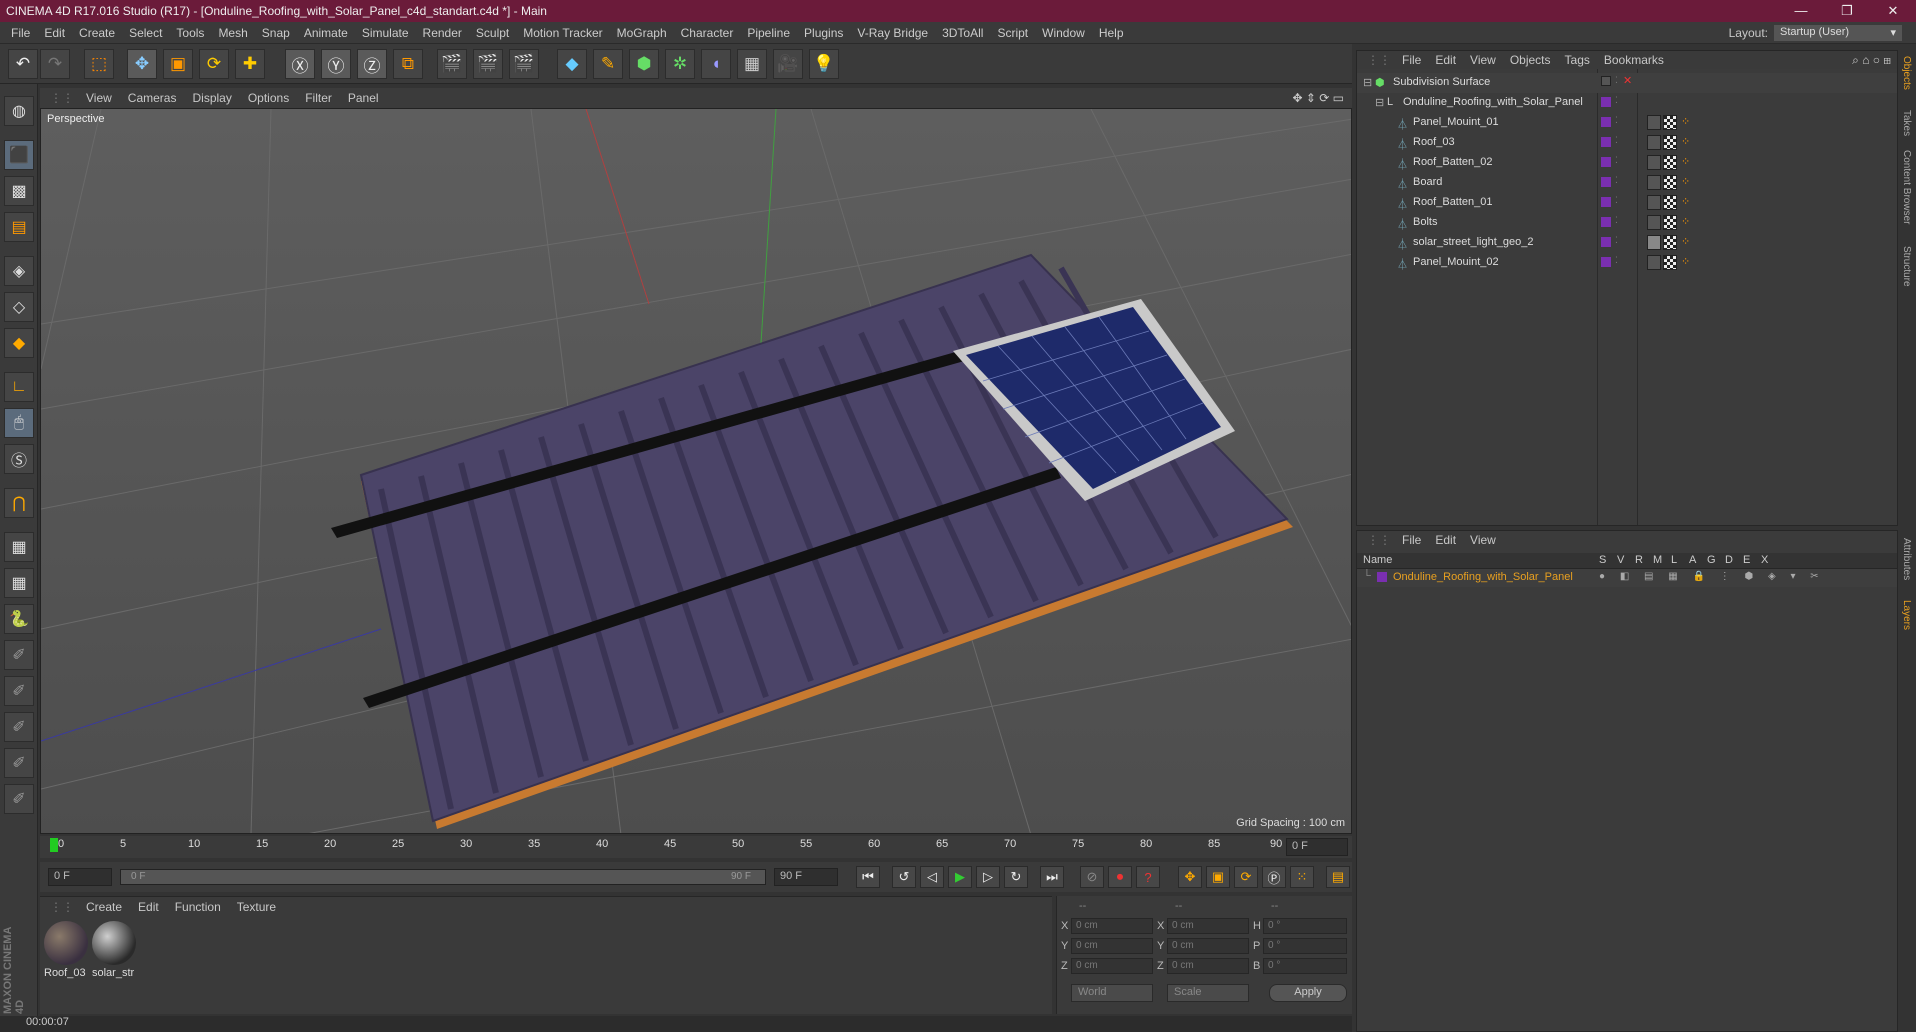 The image size is (1916, 1032). Describe the element at coordinates (1639, 560) in the screenshot. I see `column-render: R` at that location.